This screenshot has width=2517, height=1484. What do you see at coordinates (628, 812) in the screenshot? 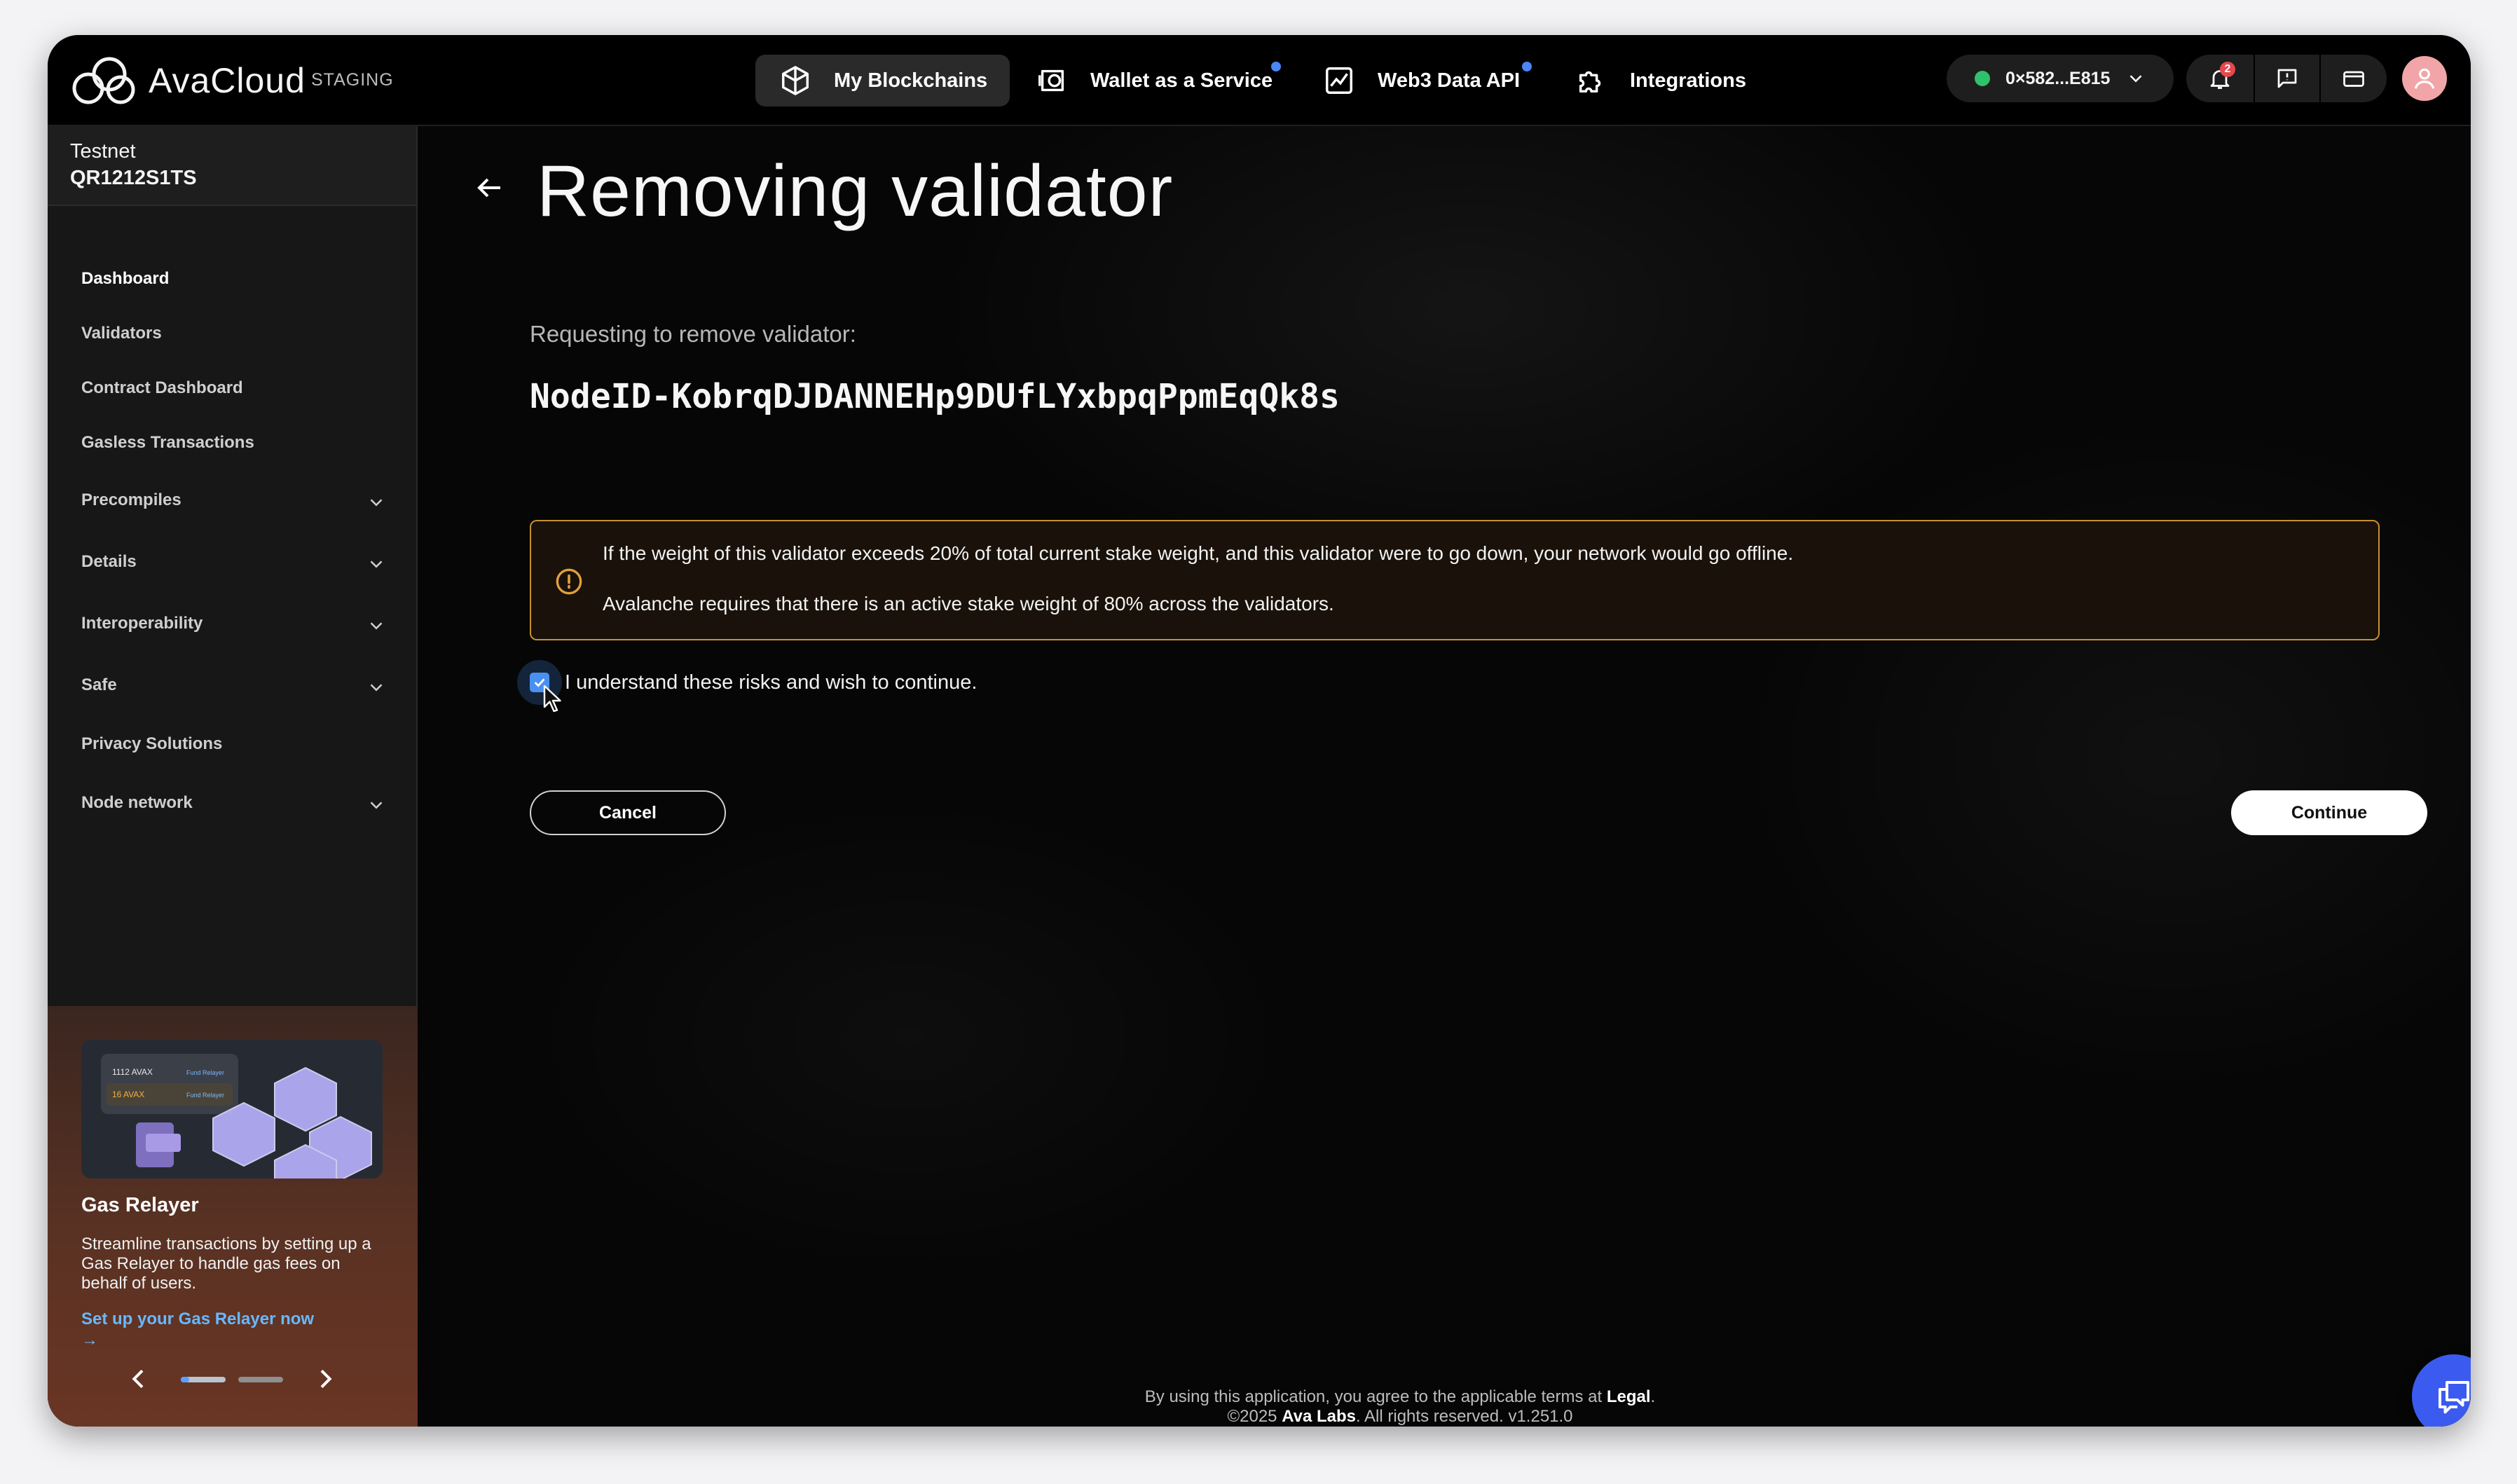
I see `cancel-button: Cancel` at bounding box center [628, 812].